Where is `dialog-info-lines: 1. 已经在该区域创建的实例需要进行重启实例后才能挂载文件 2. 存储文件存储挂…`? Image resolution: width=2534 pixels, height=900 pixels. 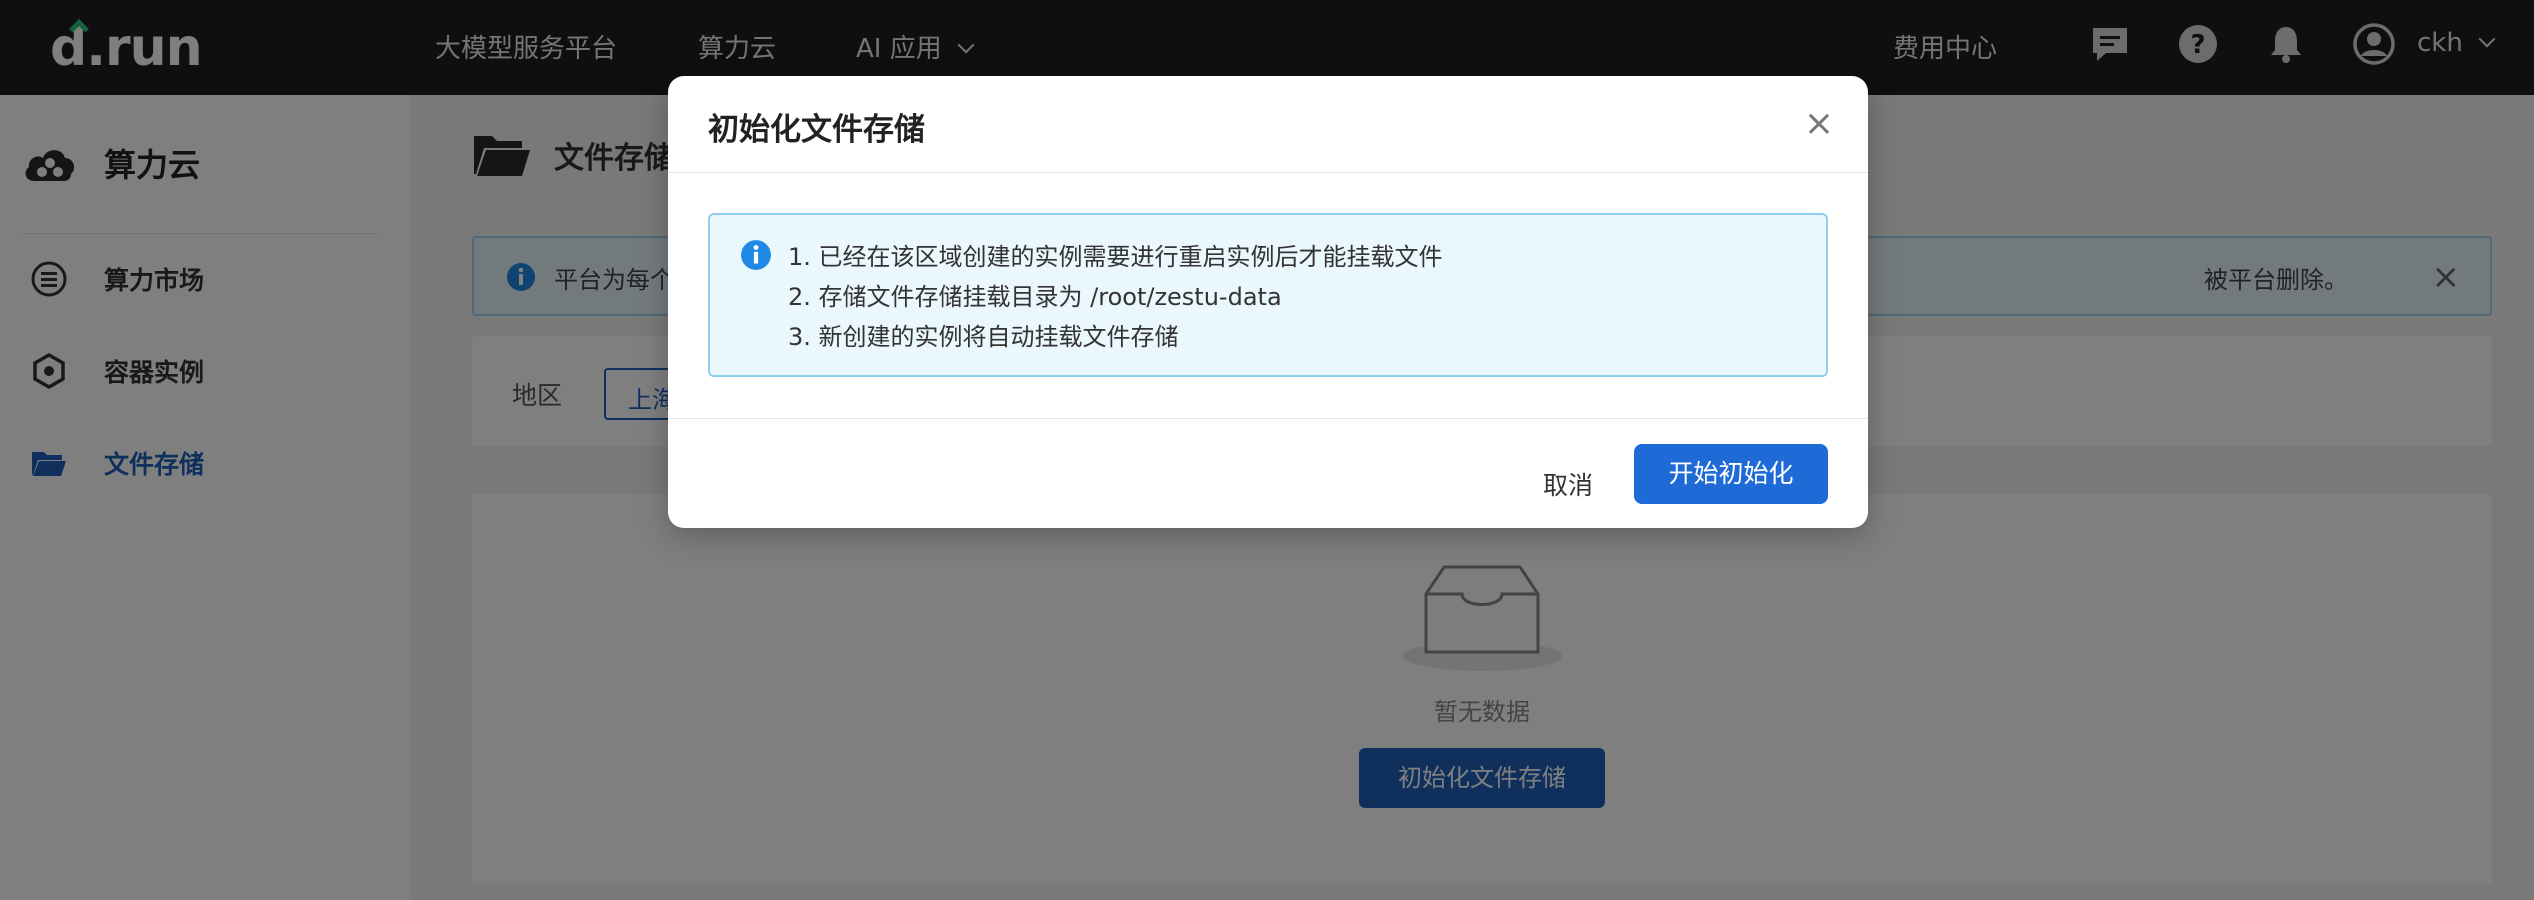 dialog-info-lines: 1. 已经在该区域创建的实例需要进行重启实例后才能挂载文件 2. 存储文件存储挂… is located at coordinates (1115, 297).